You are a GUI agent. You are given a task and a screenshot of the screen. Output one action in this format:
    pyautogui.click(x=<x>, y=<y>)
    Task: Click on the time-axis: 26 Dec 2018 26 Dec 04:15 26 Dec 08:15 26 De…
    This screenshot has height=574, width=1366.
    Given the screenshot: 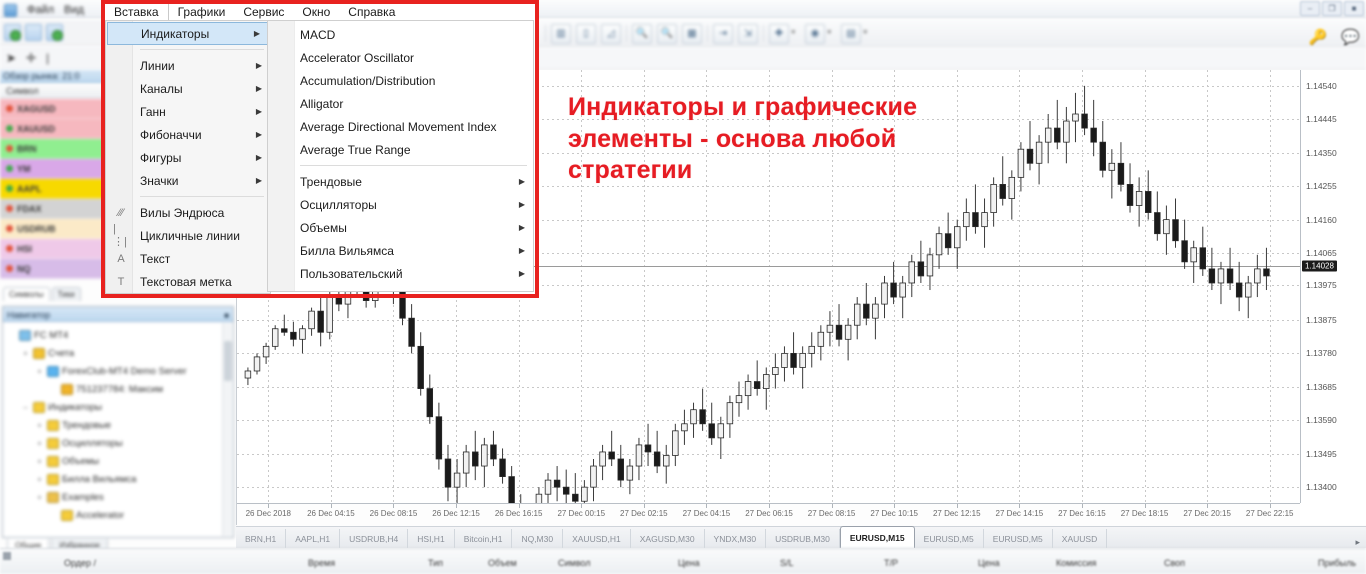 What is the action you would take?
    pyautogui.click(x=768, y=514)
    